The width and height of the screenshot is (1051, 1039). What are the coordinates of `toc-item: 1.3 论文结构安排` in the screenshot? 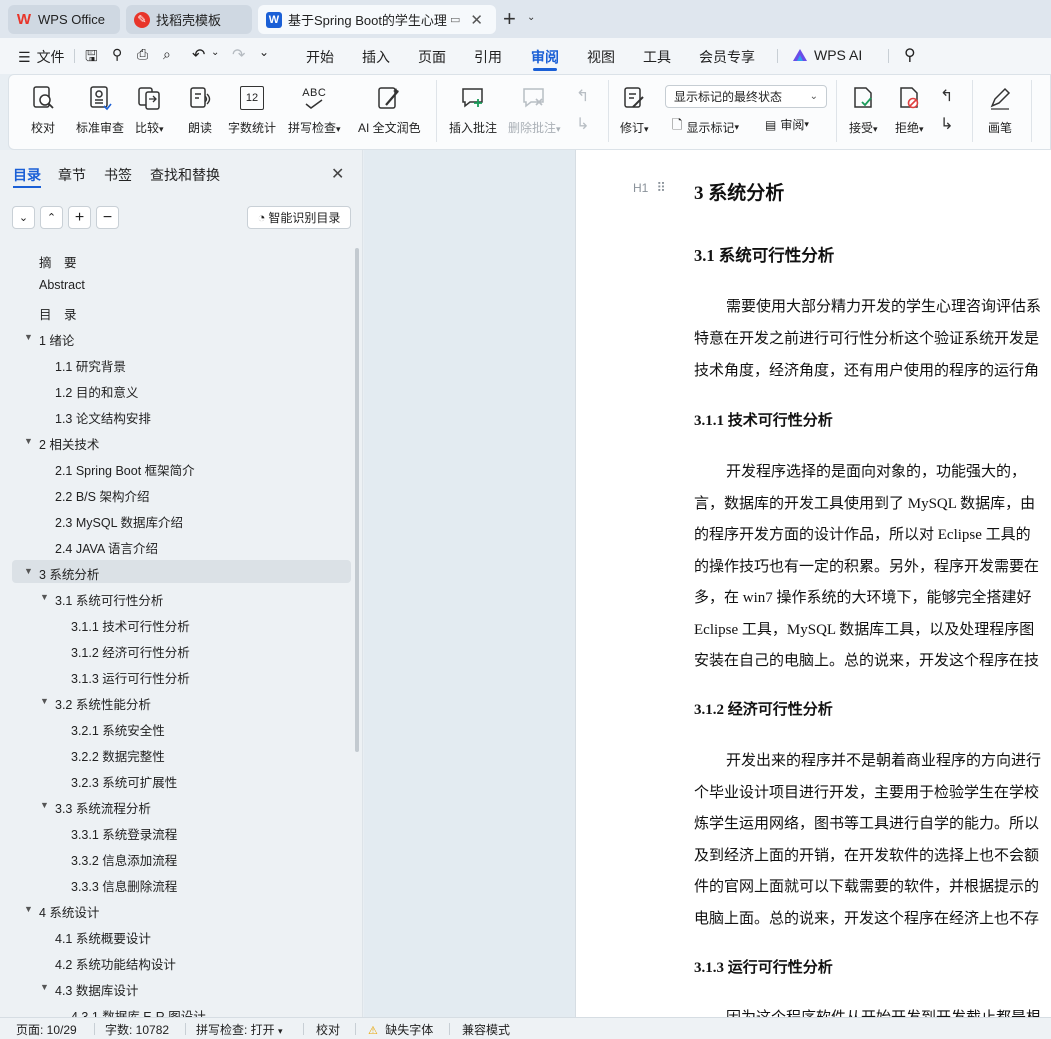 It's located at (103, 417).